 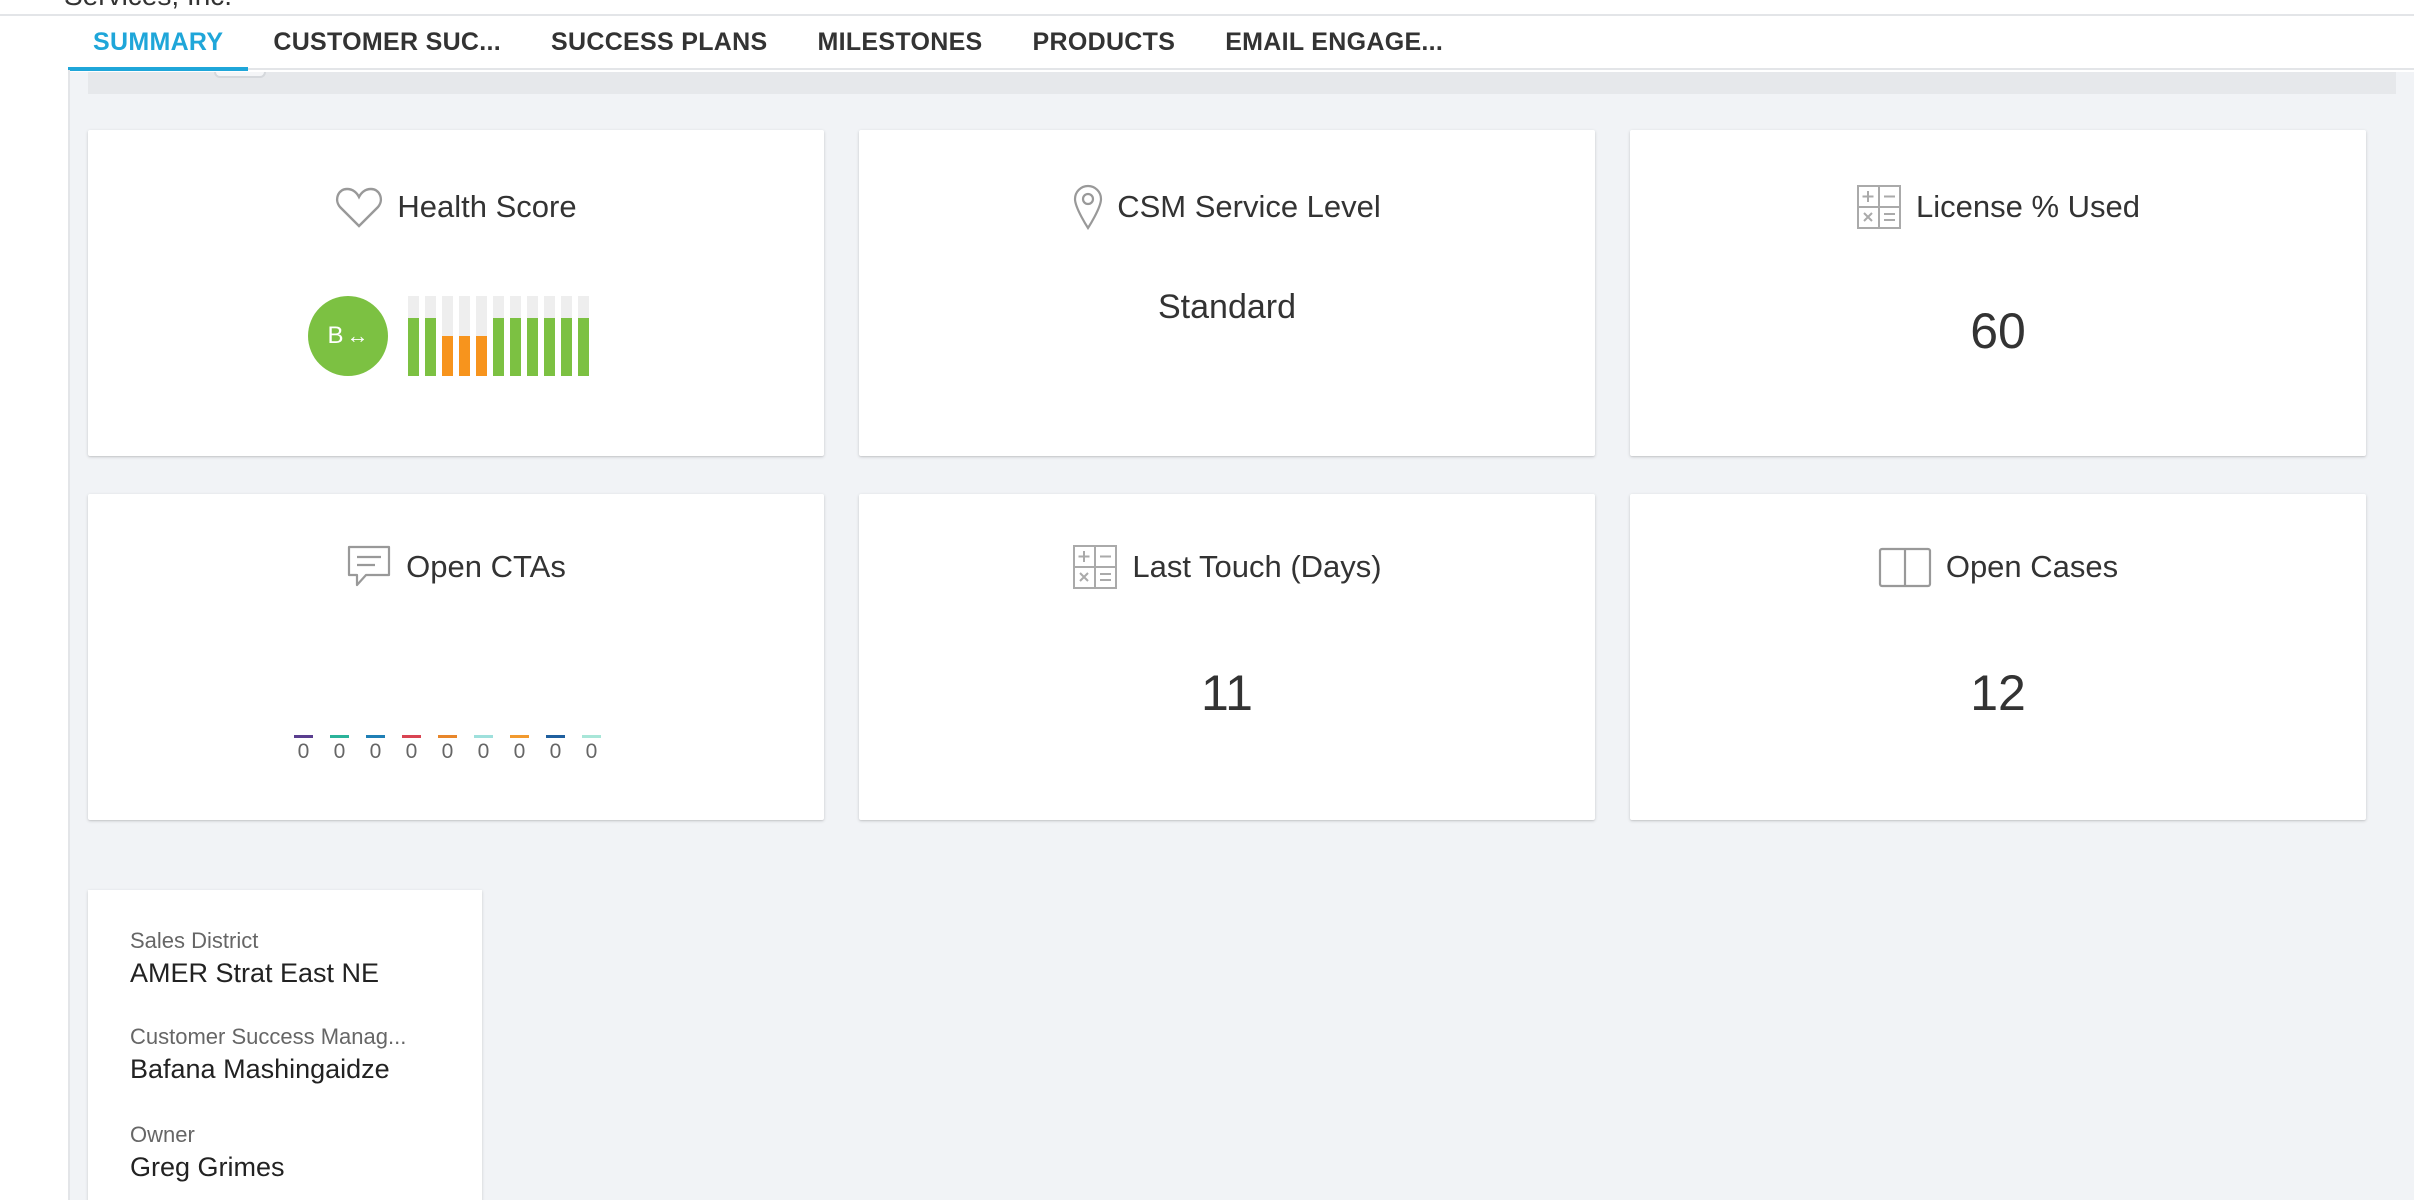 I want to click on expand-handle, so click(x=240, y=75).